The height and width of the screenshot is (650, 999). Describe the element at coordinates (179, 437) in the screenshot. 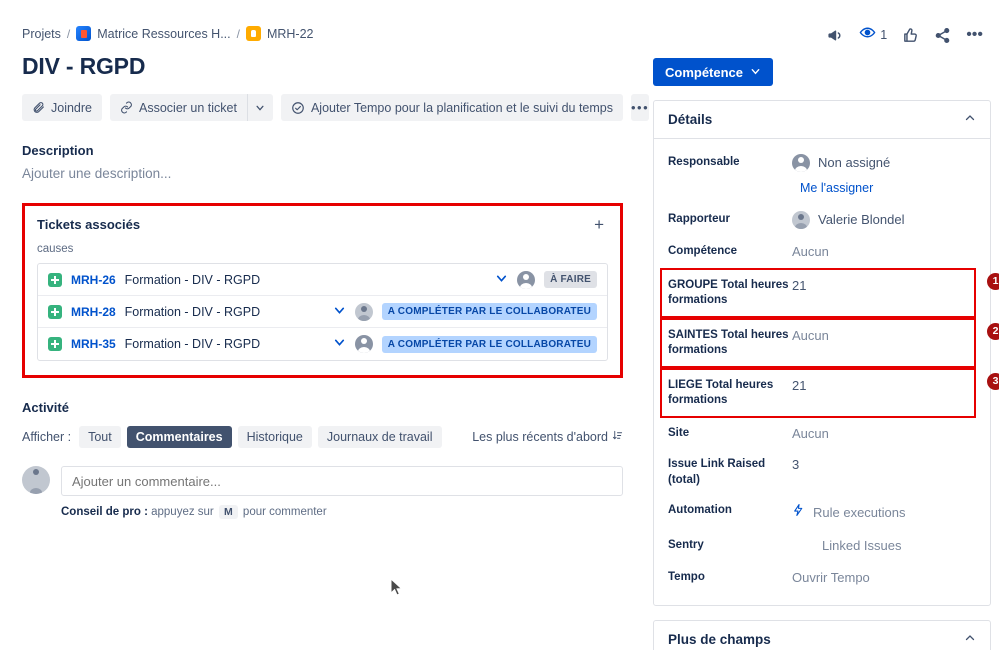

I see `tab-comments: Commentaires` at that location.